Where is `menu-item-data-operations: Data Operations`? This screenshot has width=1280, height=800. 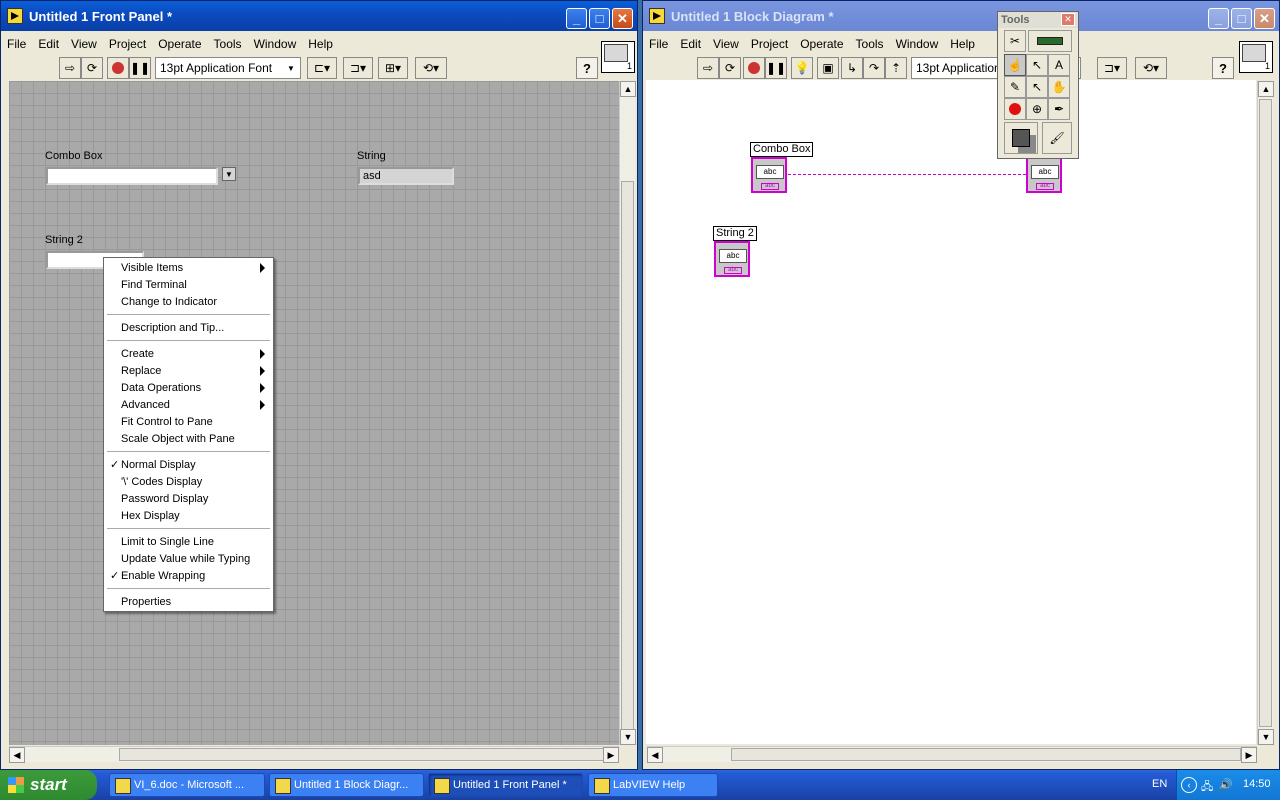 menu-item-data-operations: Data Operations is located at coordinates (161, 388).